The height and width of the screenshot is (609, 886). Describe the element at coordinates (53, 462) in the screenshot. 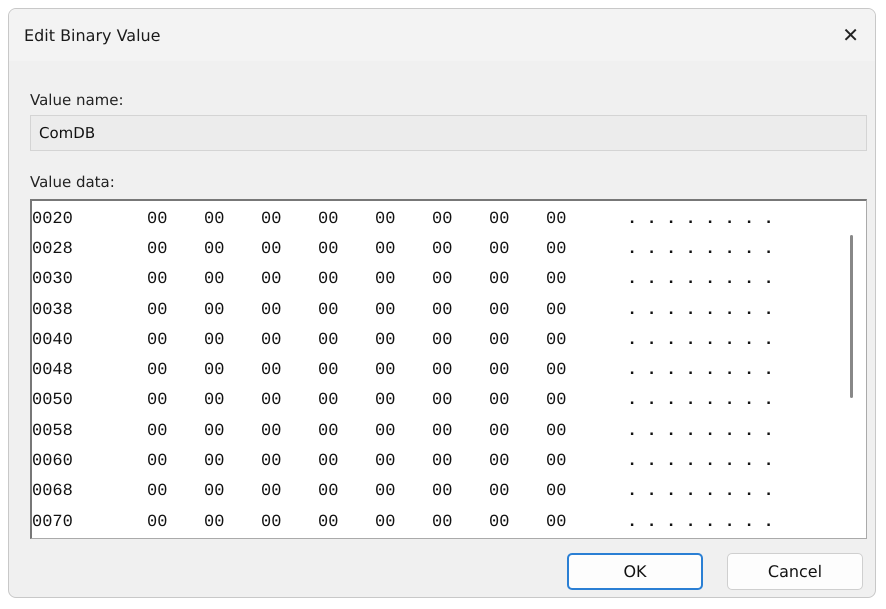

I see `offset-text: 0060` at that location.